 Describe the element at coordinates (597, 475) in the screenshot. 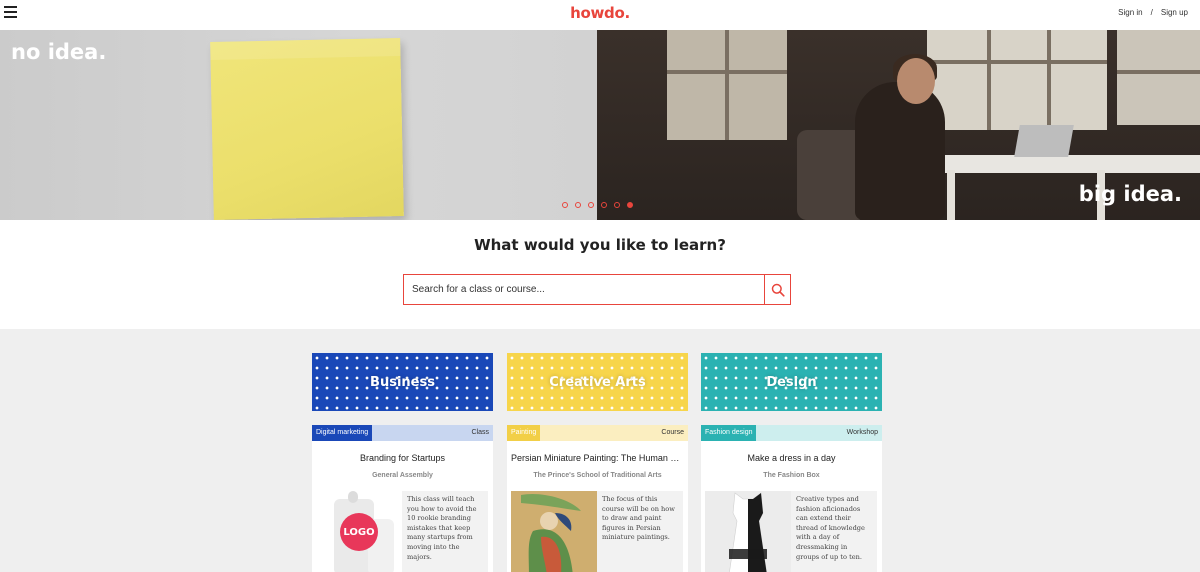

I see `card-provider: The Prince's School of Traditional Arts` at that location.